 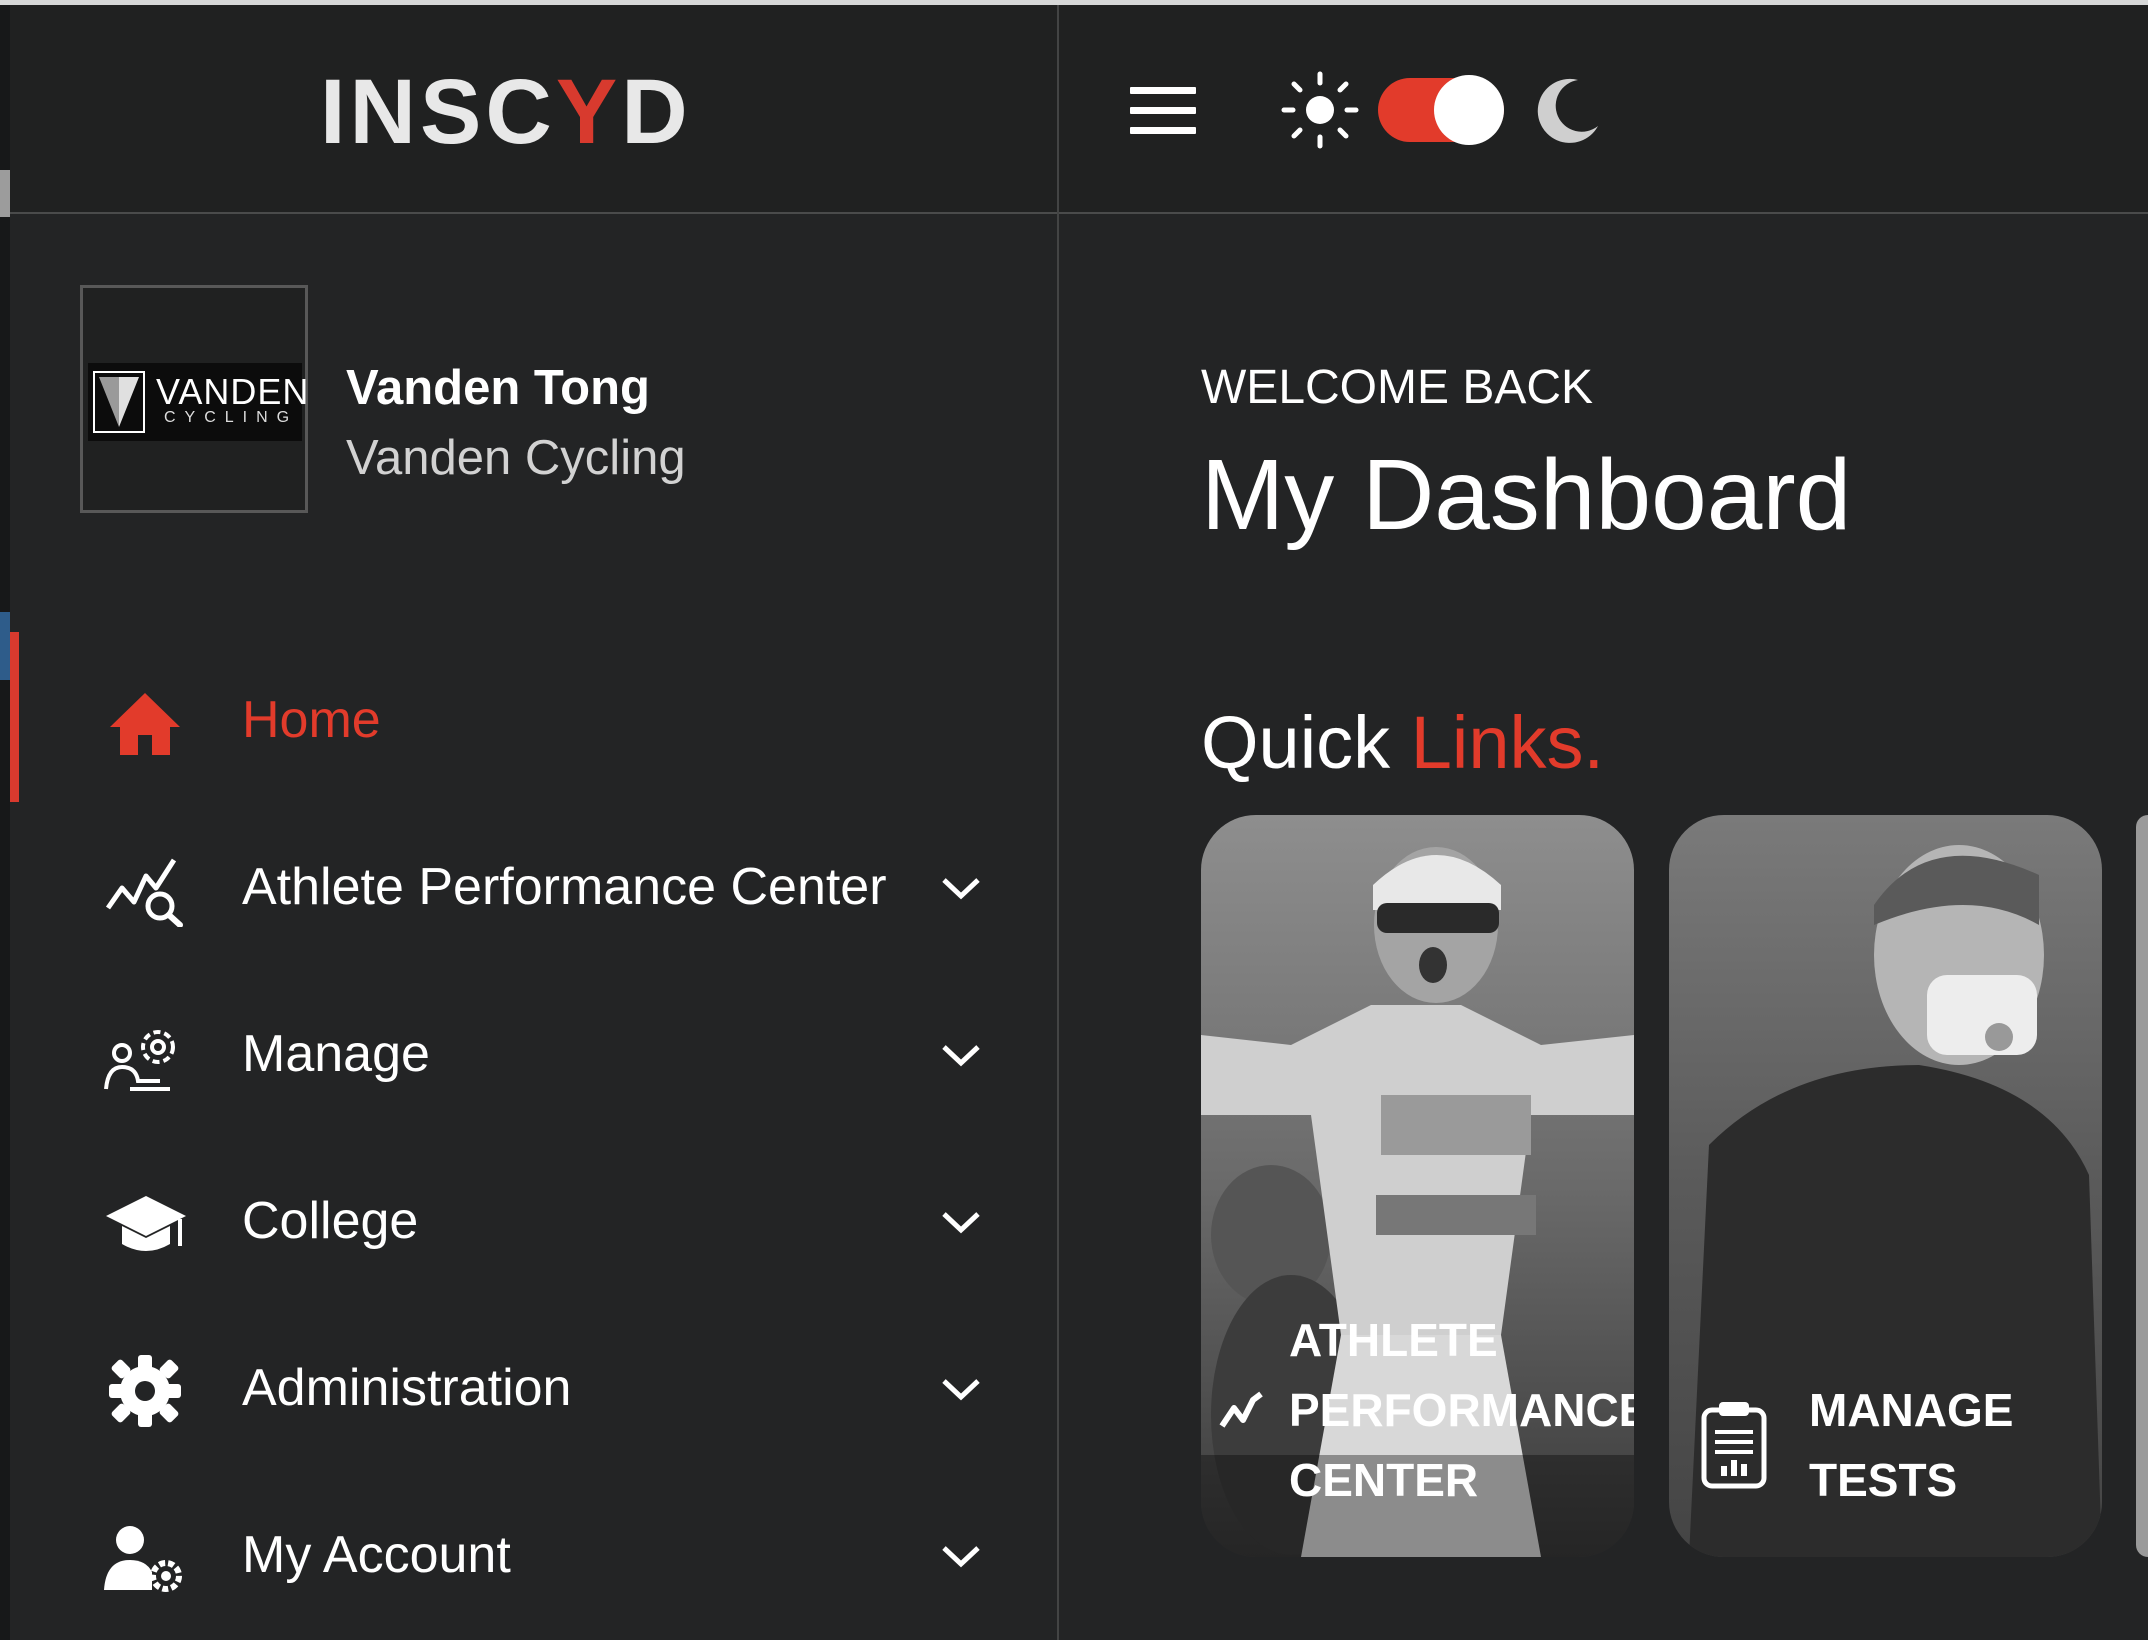 What do you see at coordinates (545, 1052) in the screenshot?
I see `sidebar-item-manage: Manage` at bounding box center [545, 1052].